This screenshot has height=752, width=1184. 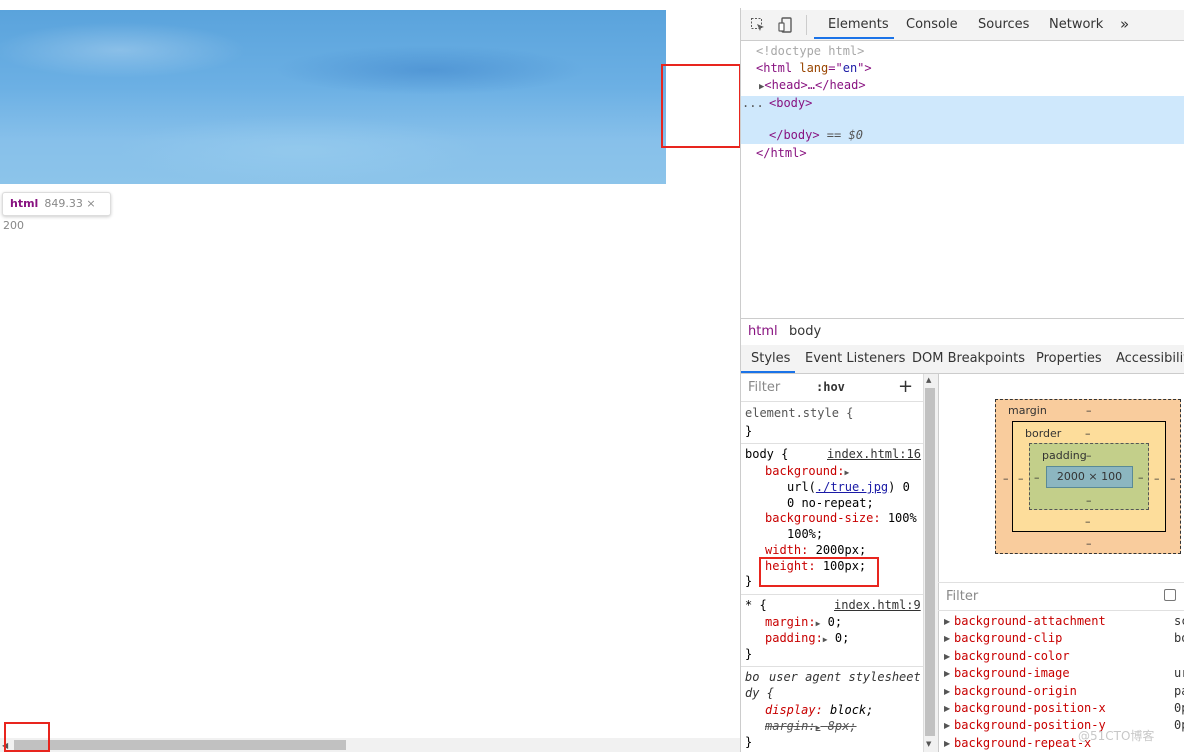 What do you see at coordinates (1179, 725) in the screenshot?
I see `computed-property-value: 0p` at bounding box center [1179, 725].